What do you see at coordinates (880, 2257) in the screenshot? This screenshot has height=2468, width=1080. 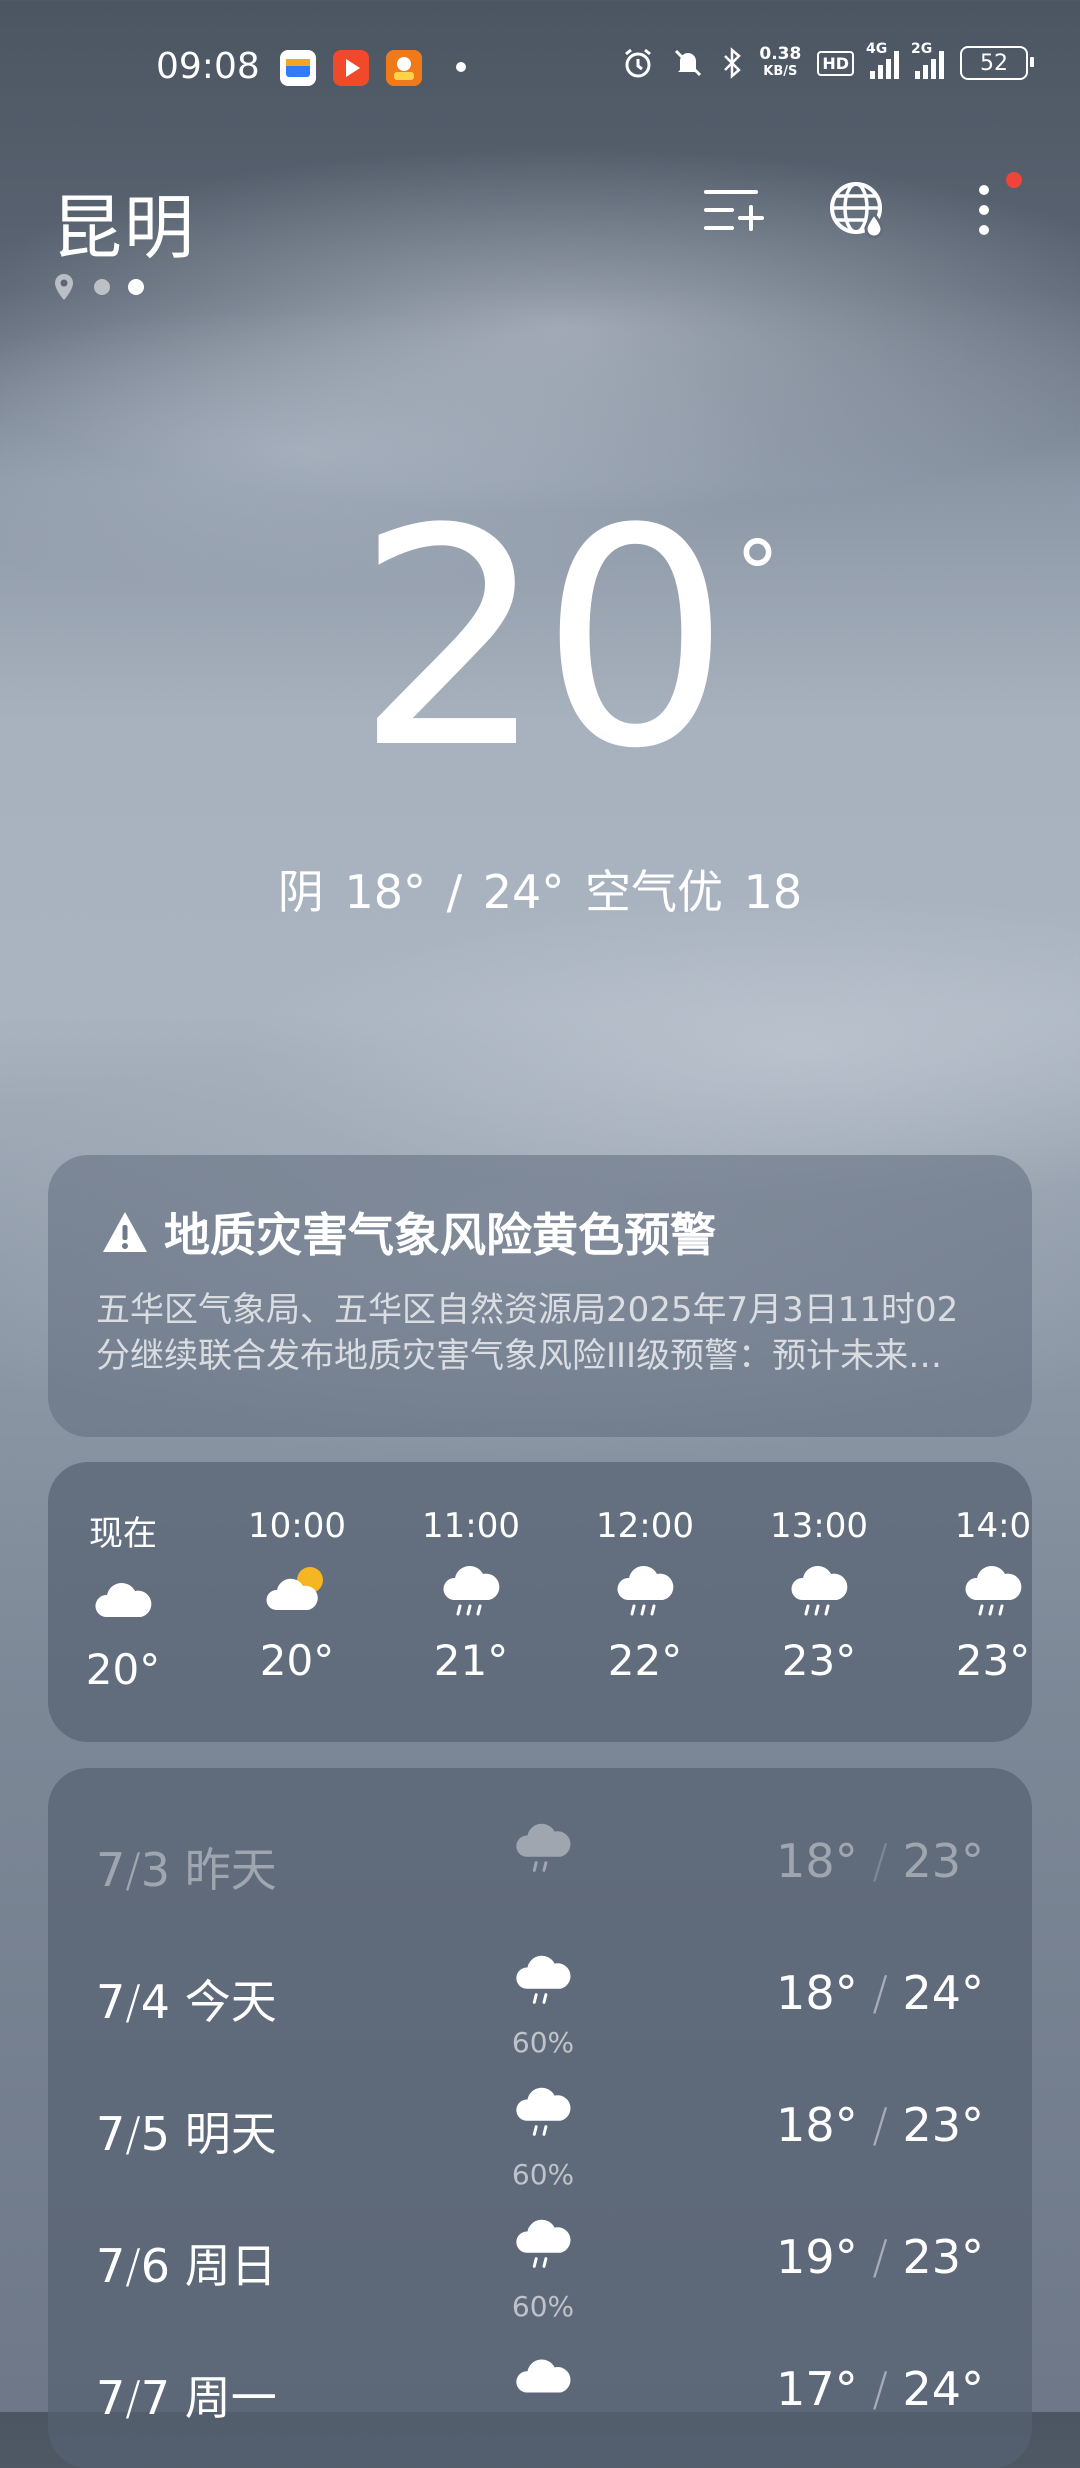 I see `daily-temp-range: 19° / 23°` at bounding box center [880, 2257].